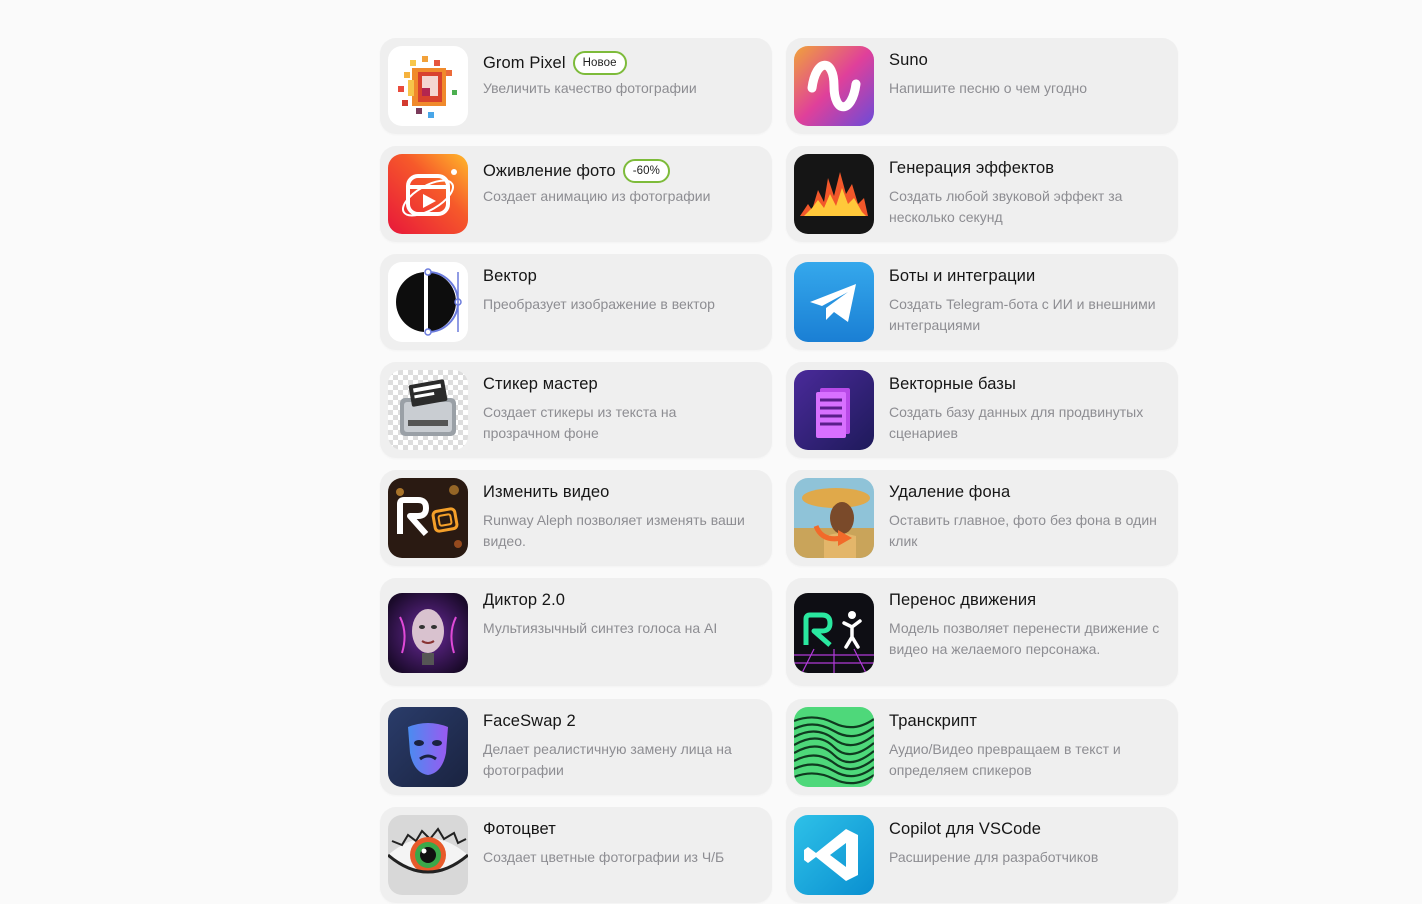  I want to click on tool-description: Напишите песню о чем угодно, so click(988, 88).